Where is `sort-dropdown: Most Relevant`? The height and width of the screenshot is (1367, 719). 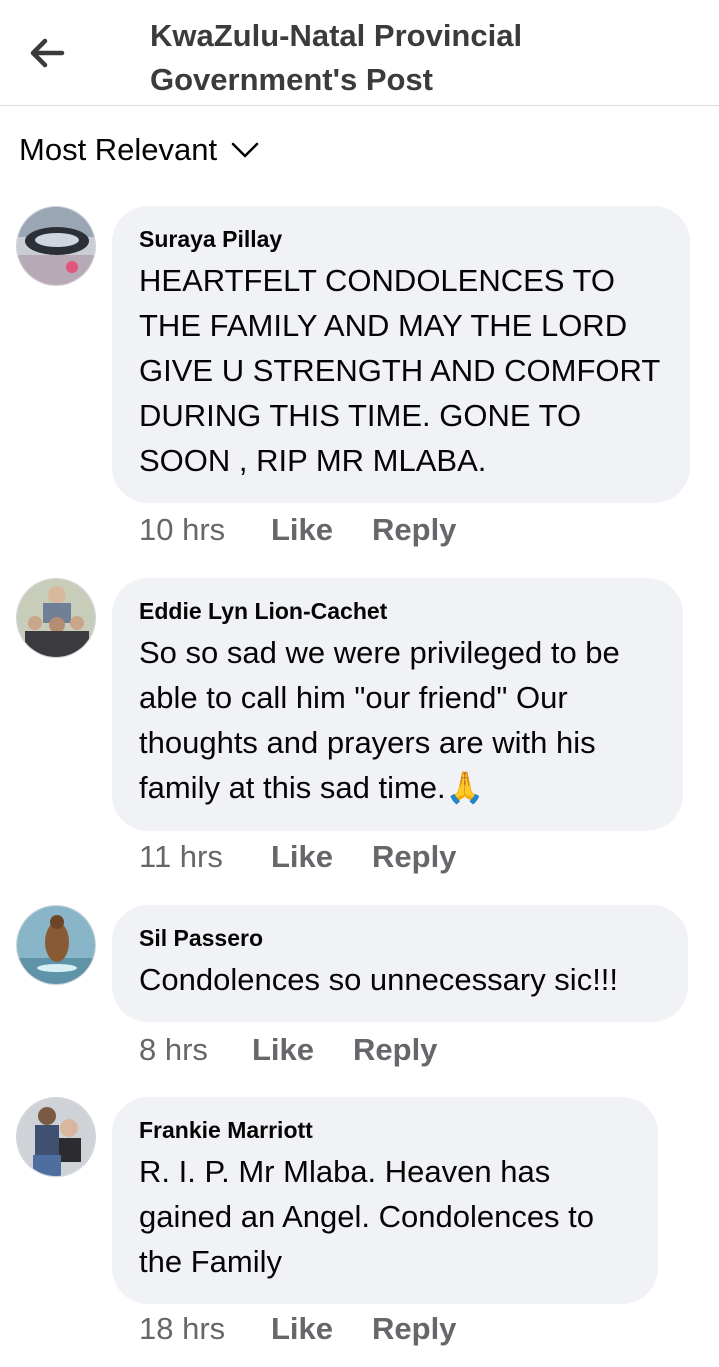
sort-dropdown: Most Relevant is located at coordinates (139, 150).